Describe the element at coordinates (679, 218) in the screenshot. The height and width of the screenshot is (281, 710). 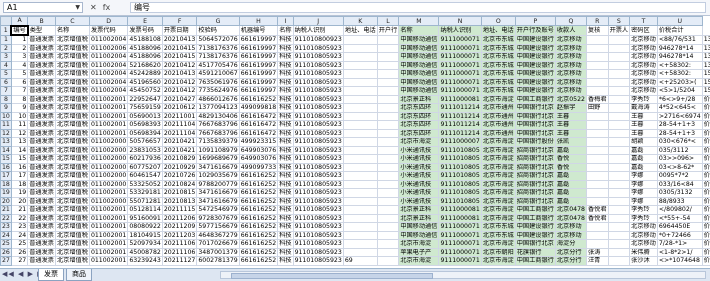
I see `table-cell: <*55+-54` at that location.